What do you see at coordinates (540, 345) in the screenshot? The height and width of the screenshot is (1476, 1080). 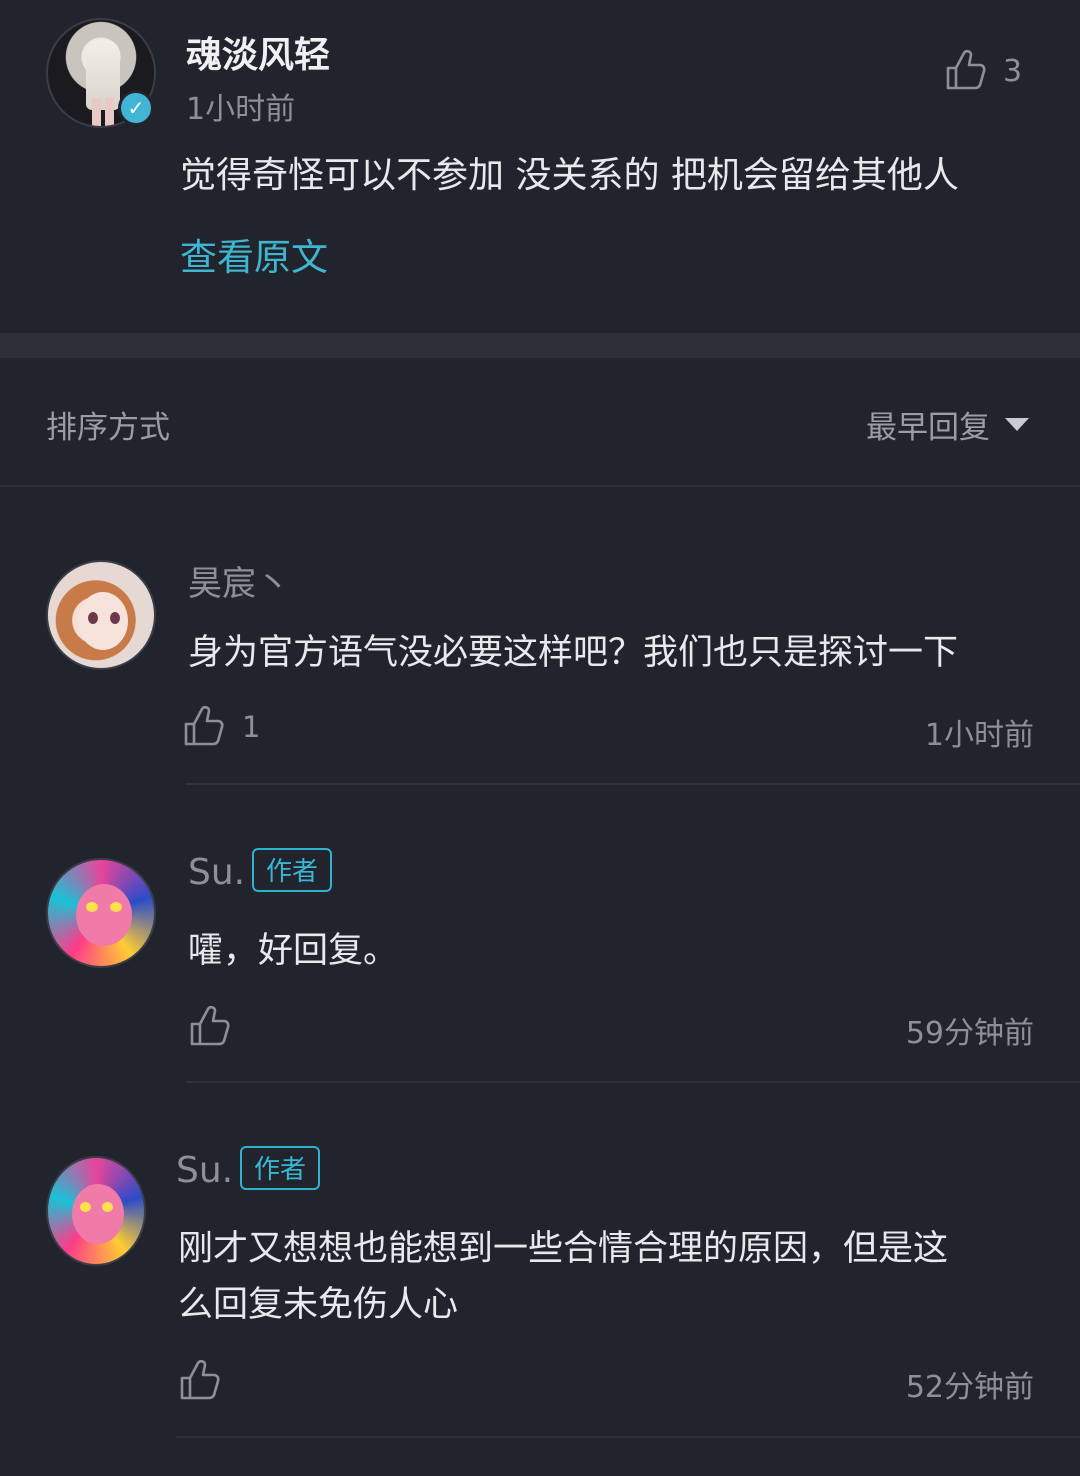 I see `section-divider` at bounding box center [540, 345].